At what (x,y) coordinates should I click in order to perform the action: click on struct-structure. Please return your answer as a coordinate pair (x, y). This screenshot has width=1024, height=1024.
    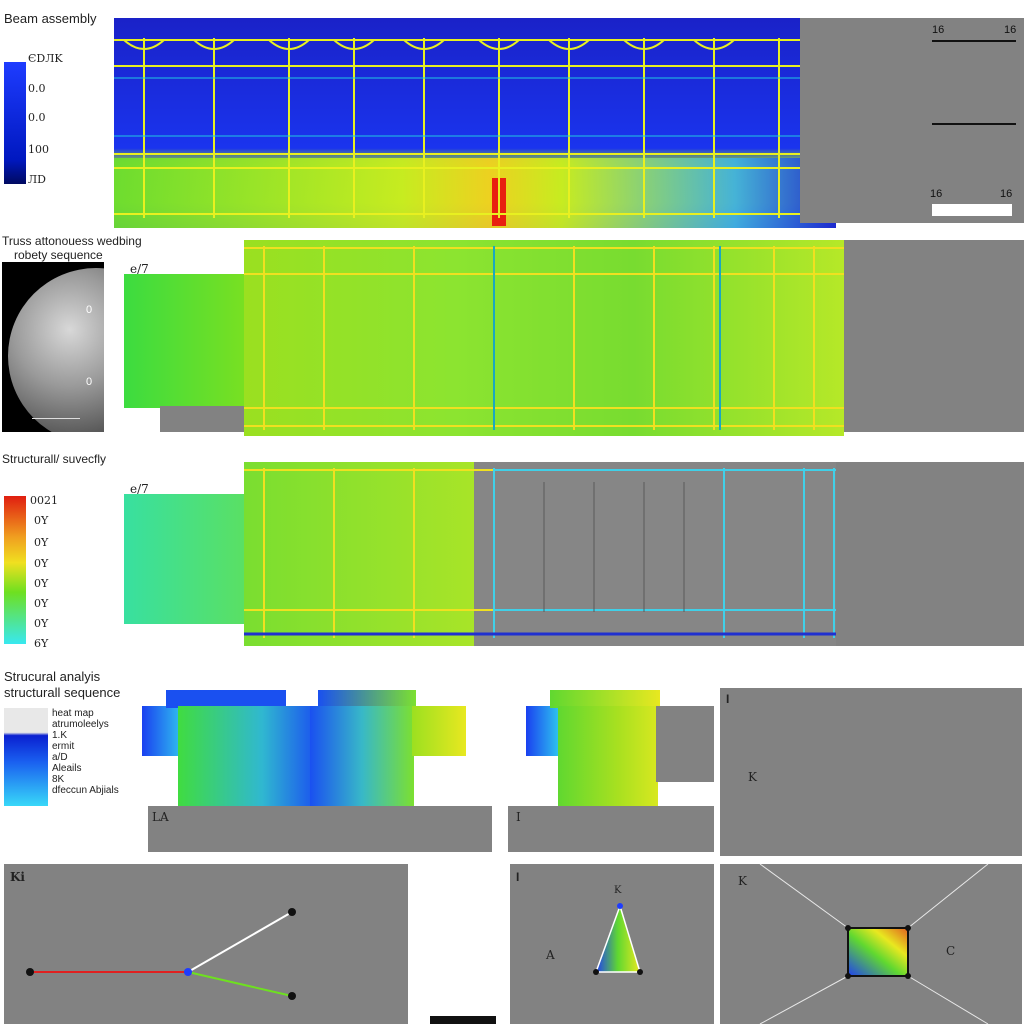
    Looking at the image, I should click on (549, 554).